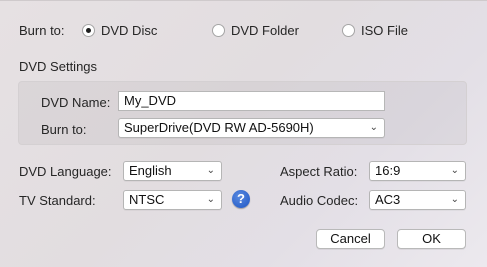  What do you see at coordinates (57, 200) in the screenshot?
I see `tv-standard-label: TV Standard:` at bounding box center [57, 200].